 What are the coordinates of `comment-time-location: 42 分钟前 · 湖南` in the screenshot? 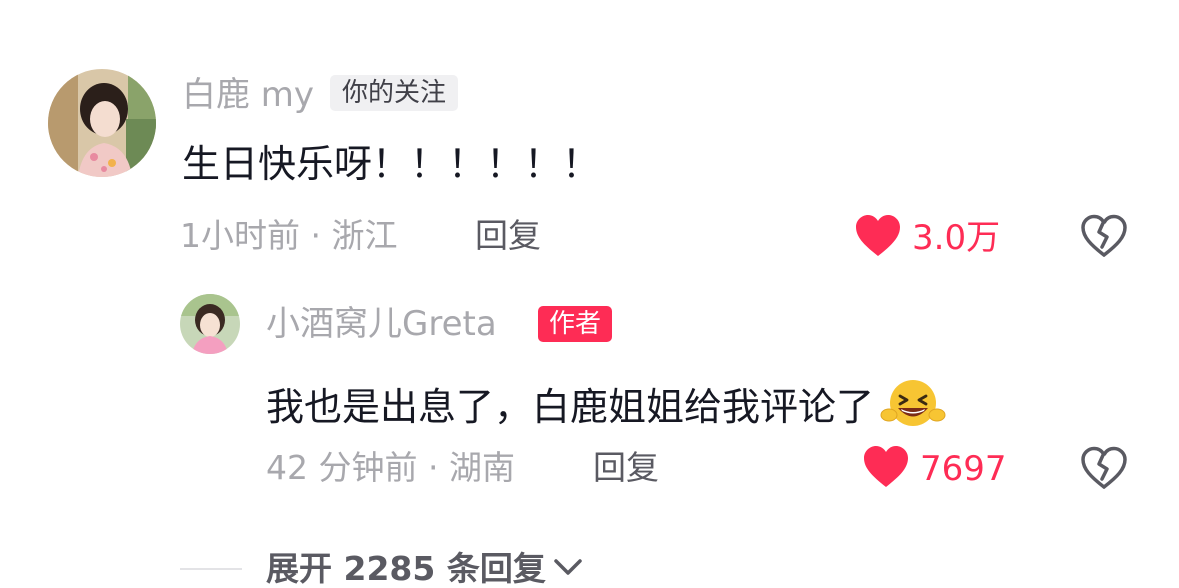 It's located at (390, 467).